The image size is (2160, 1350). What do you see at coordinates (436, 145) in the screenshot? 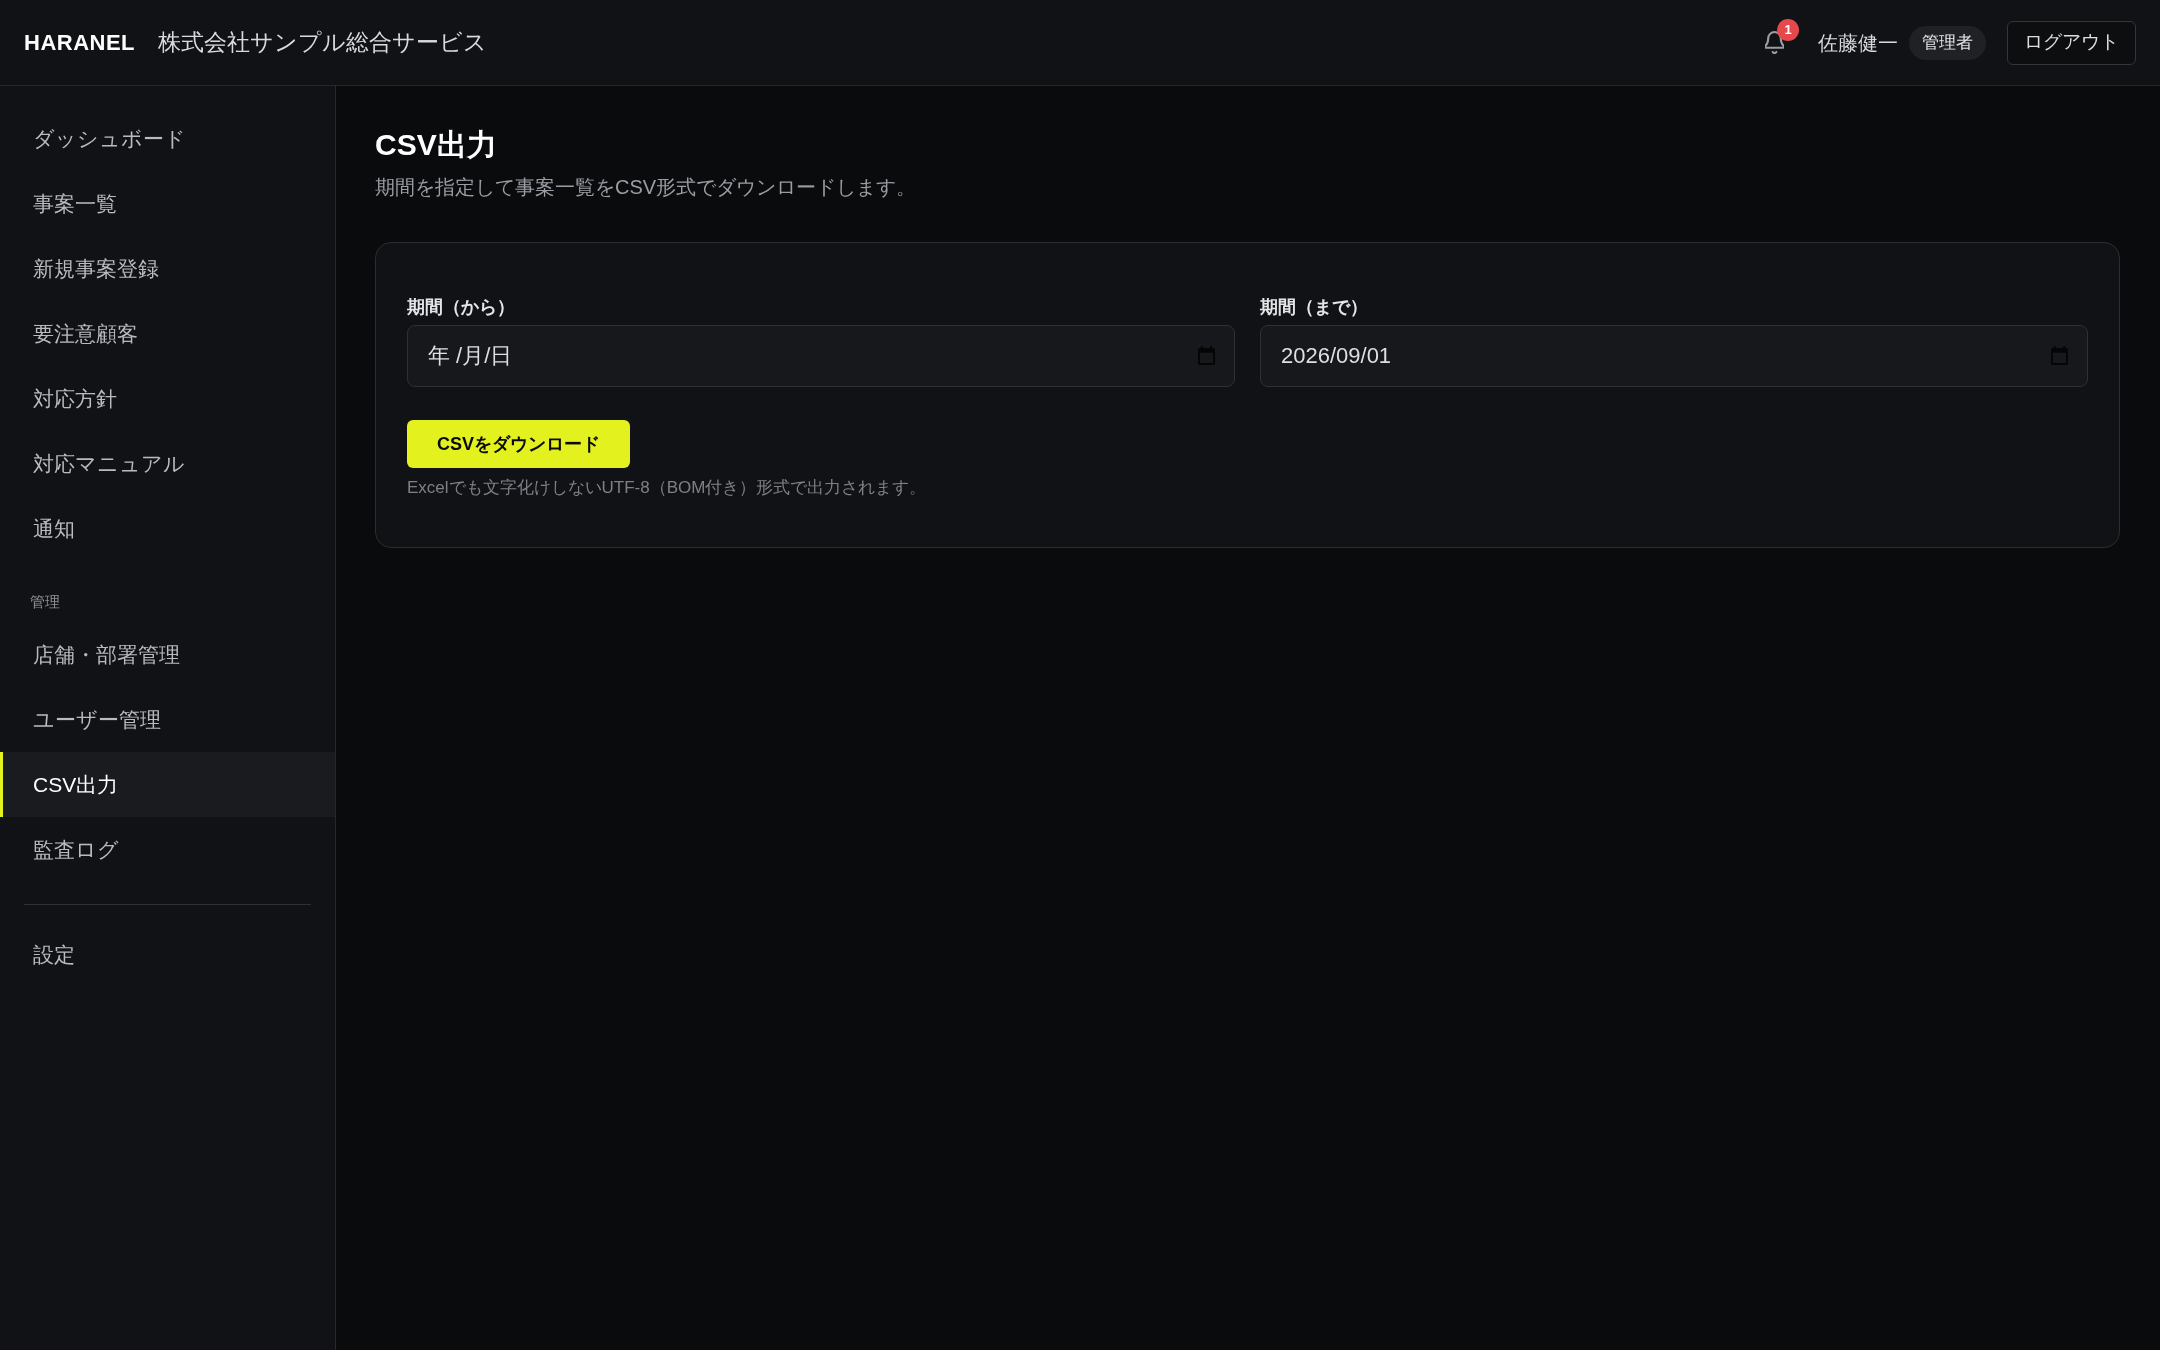
I see `page-title: CSV出力` at bounding box center [436, 145].